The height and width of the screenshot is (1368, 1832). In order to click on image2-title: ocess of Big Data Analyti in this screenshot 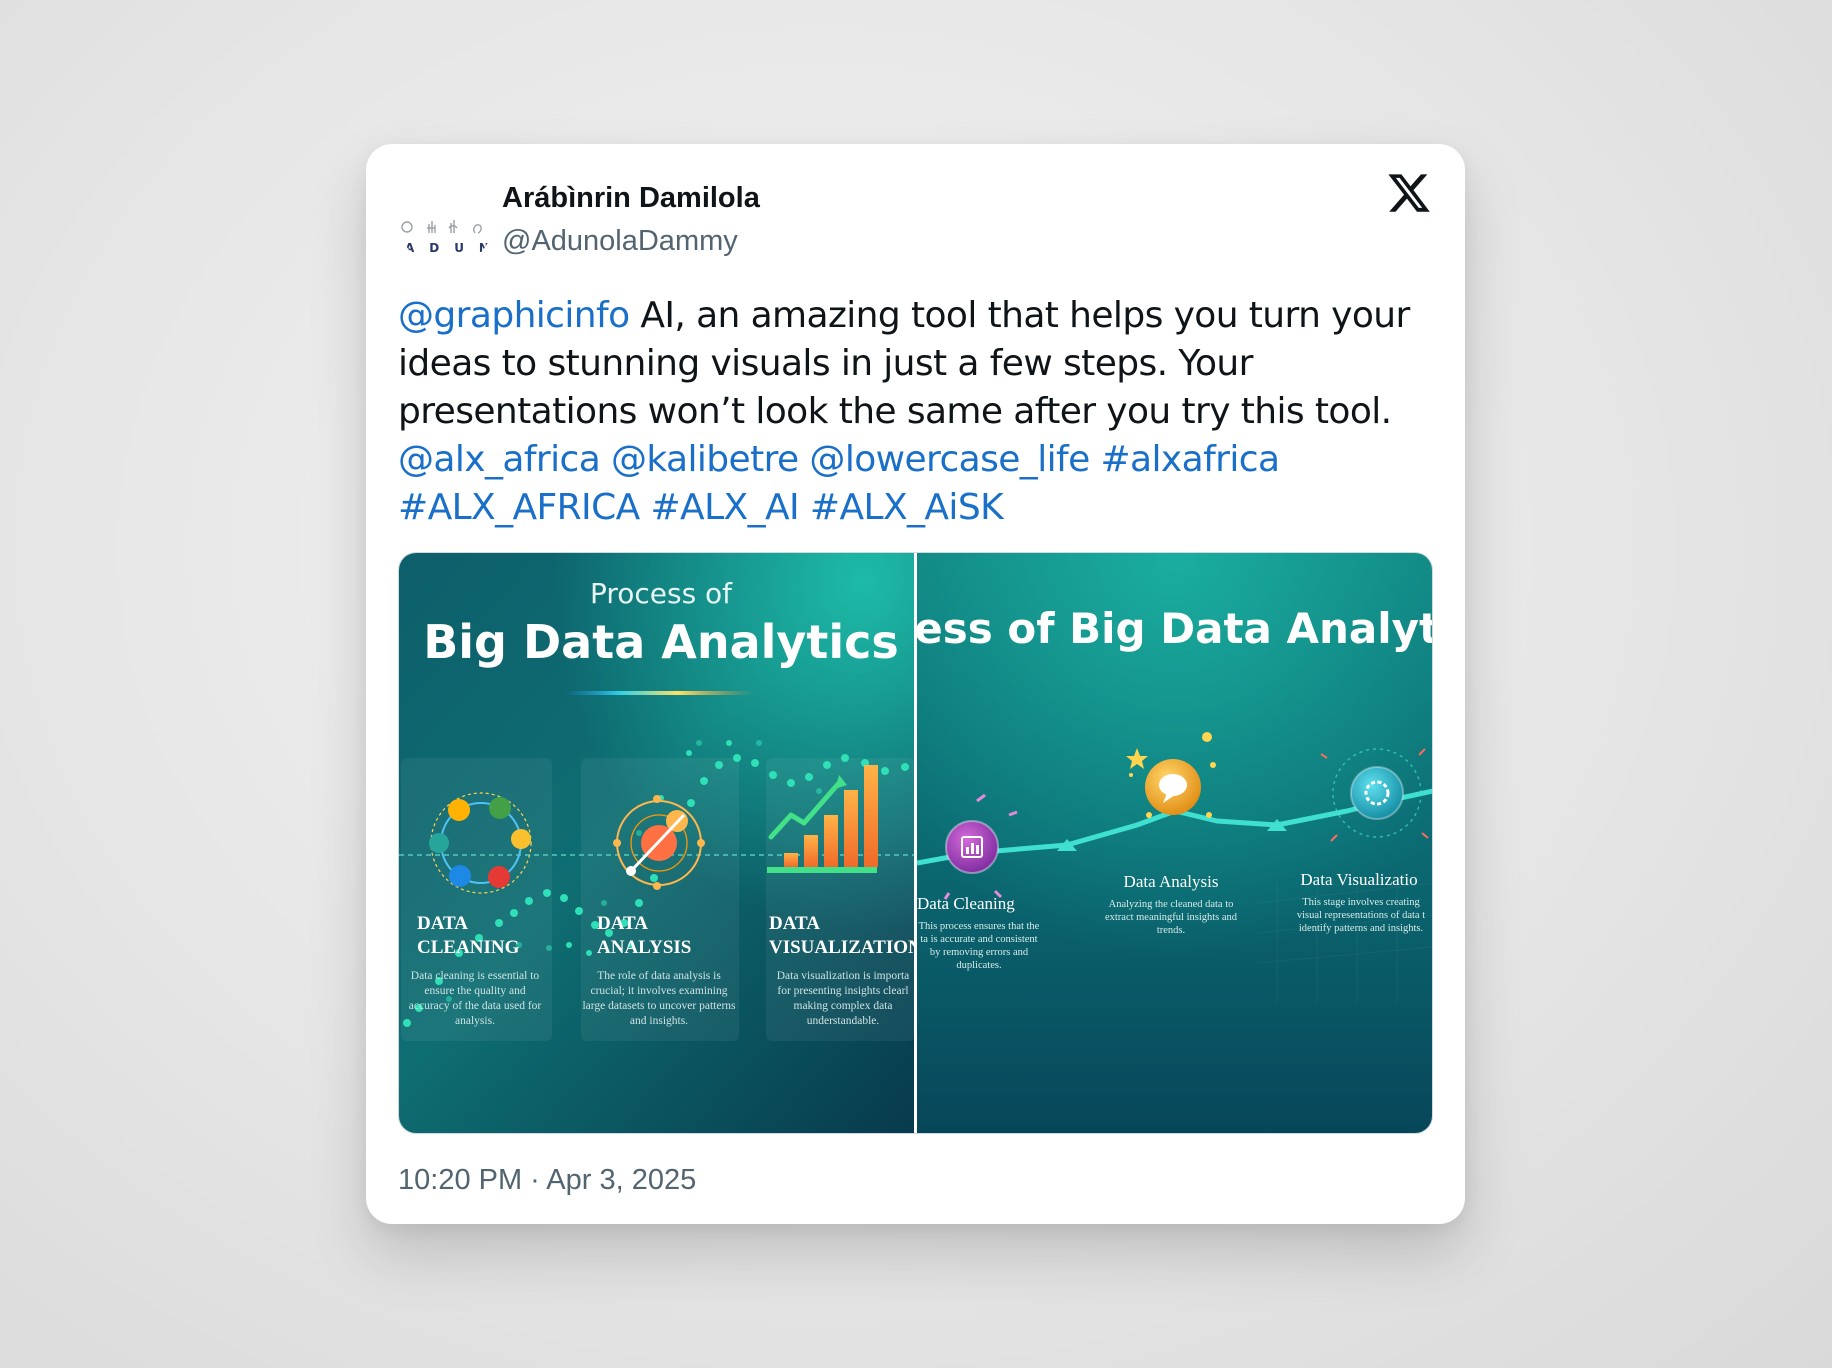, I will do `click(1174, 628)`.